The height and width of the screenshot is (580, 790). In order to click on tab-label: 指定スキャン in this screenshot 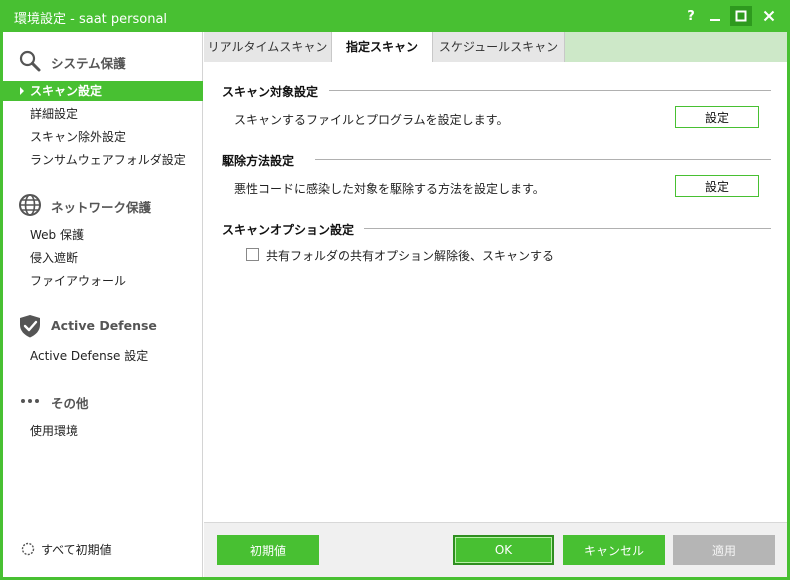, I will do `click(381, 47)`.